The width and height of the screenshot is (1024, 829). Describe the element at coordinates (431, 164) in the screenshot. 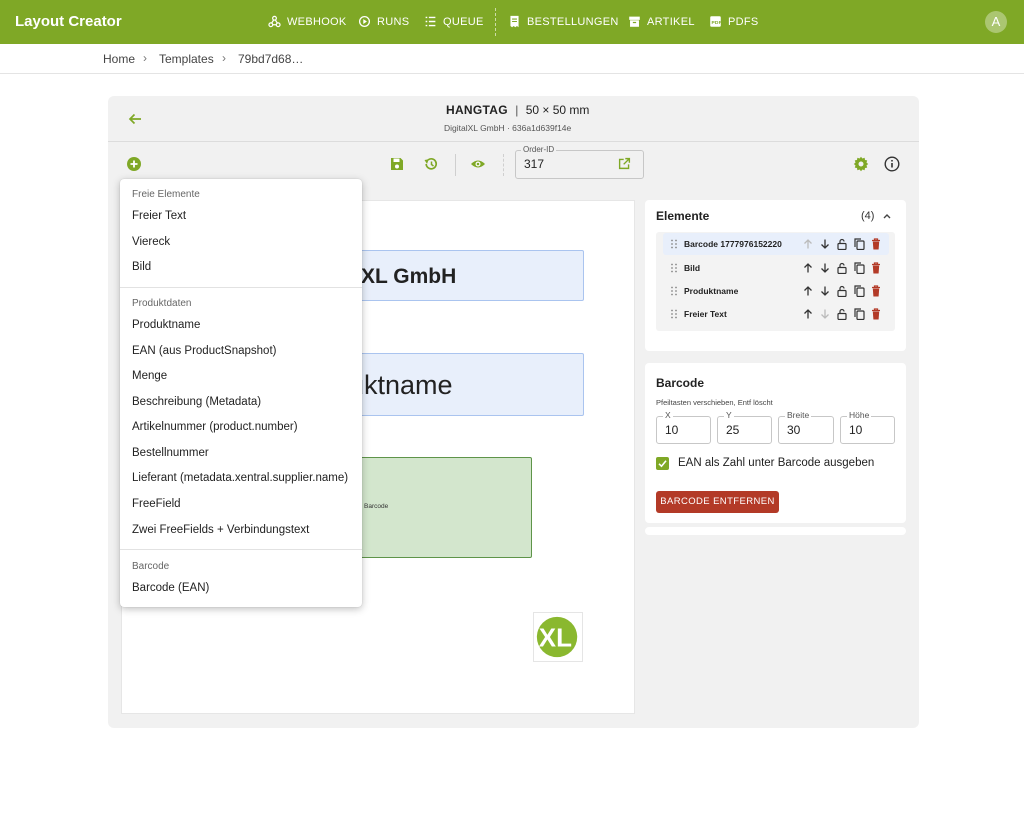

I see `history-icon` at that location.